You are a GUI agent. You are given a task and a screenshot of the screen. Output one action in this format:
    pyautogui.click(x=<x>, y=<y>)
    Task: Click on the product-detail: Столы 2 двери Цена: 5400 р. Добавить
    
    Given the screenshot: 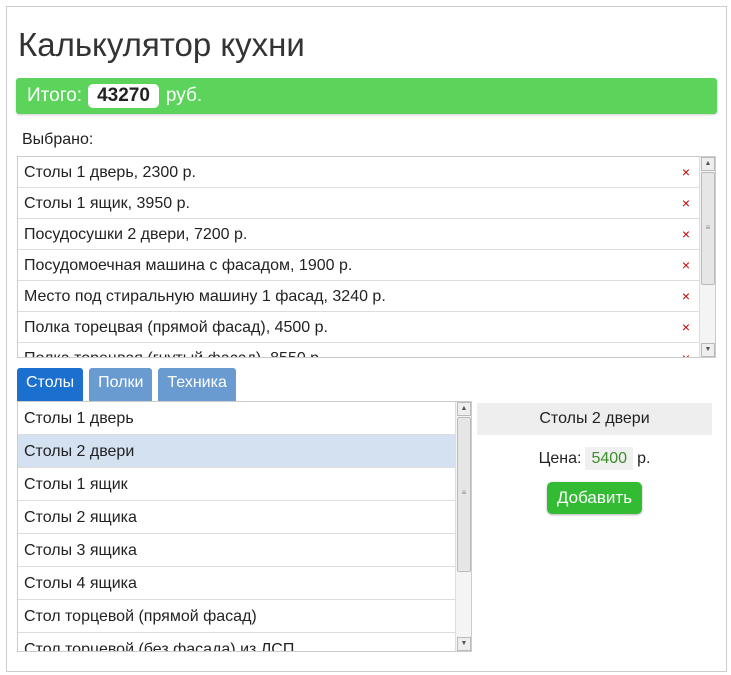 What is the action you would take?
    pyautogui.click(x=594, y=458)
    